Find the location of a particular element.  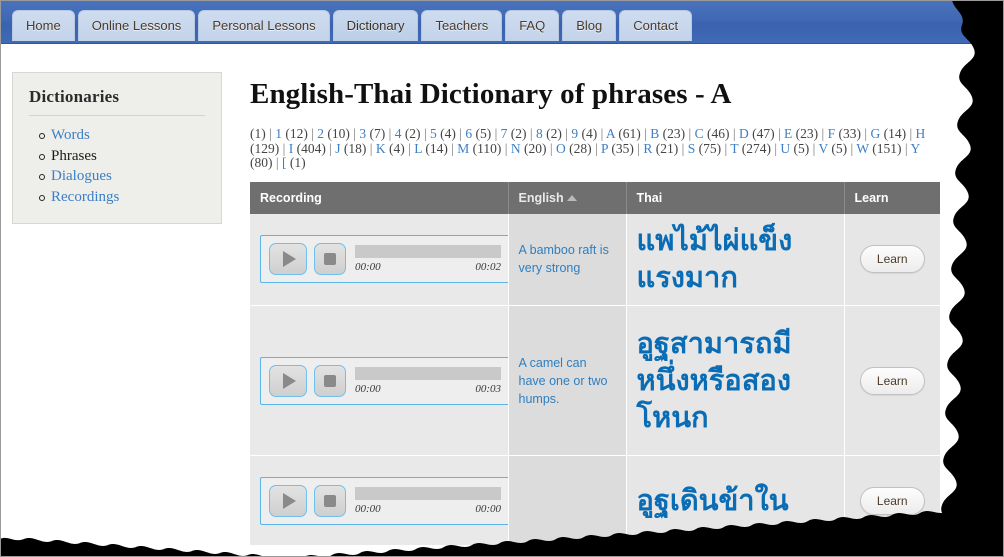

alpha-count: (2) is located at coordinates (554, 133).